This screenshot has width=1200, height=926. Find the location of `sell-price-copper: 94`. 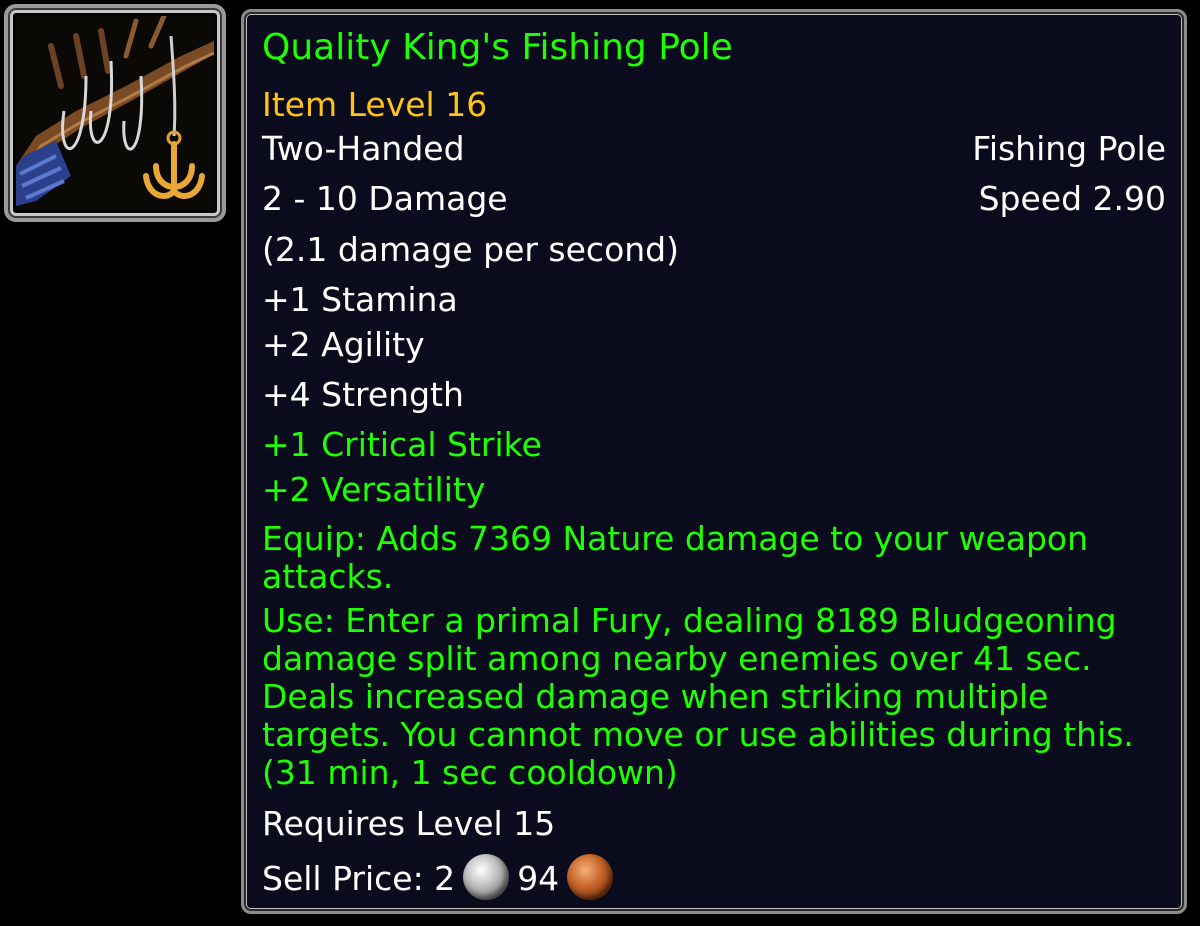

sell-price-copper: 94 is located at coordinates (538, 878).